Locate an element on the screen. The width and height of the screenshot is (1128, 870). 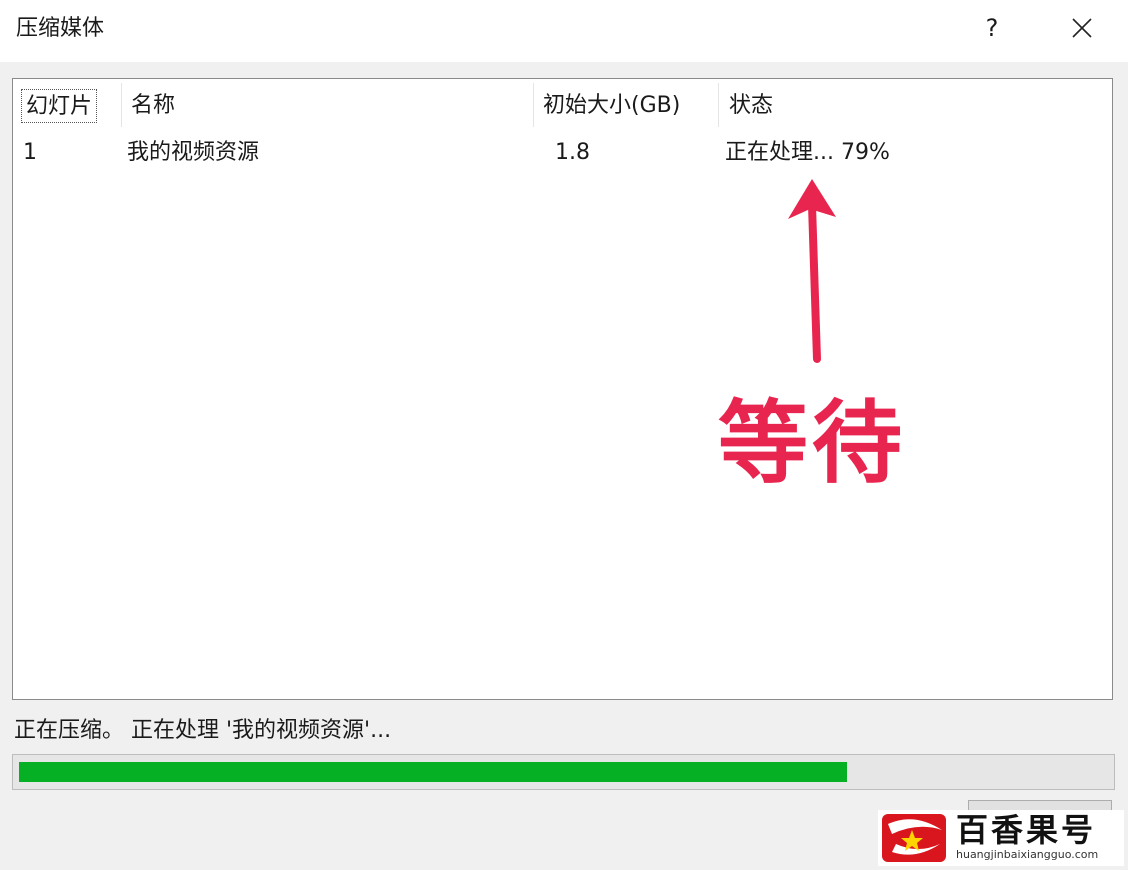
watermark-name: 百香果号 is located at coordinates (1026, 830).